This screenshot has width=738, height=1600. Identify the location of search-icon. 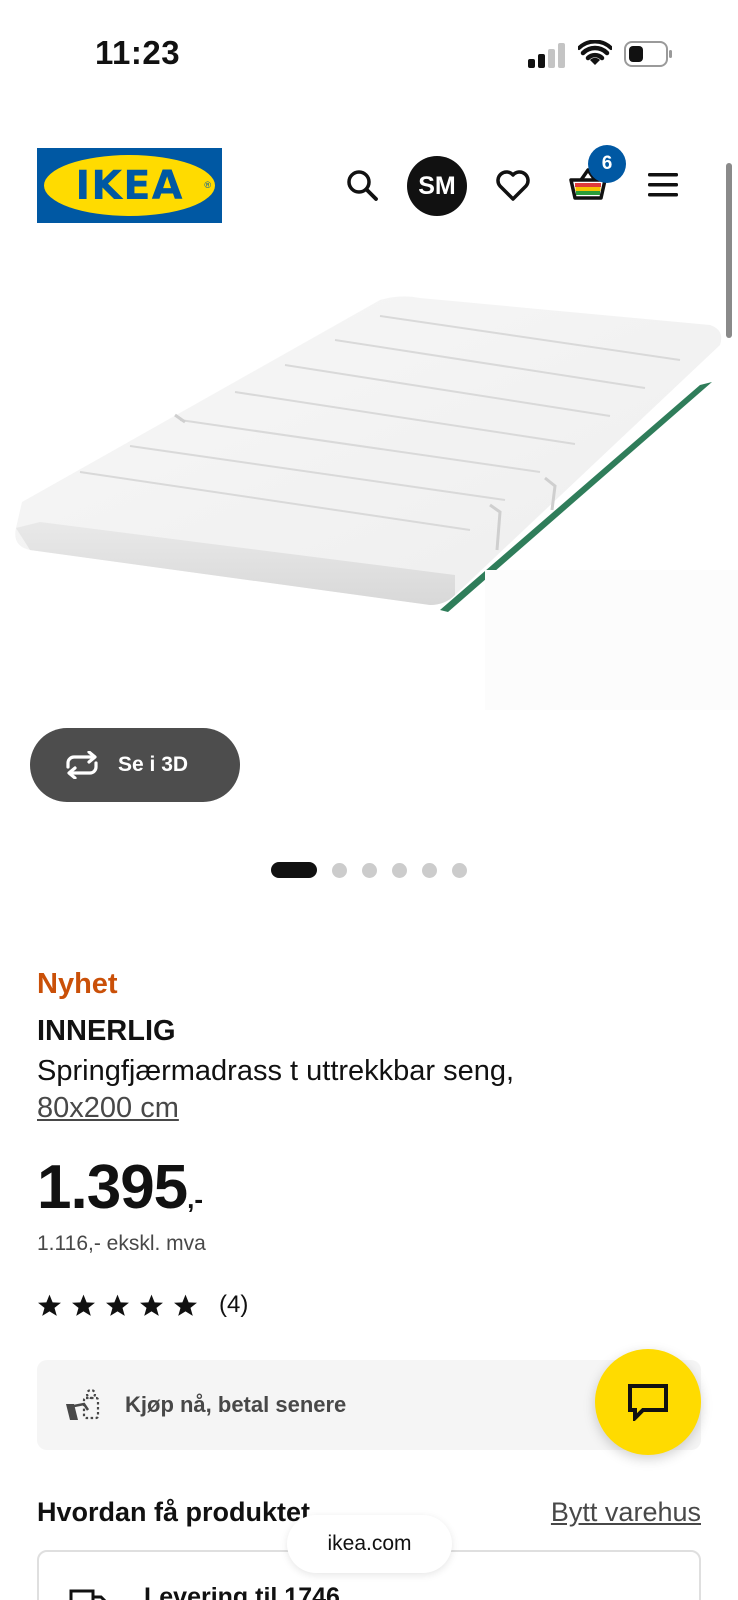
(362, 185).